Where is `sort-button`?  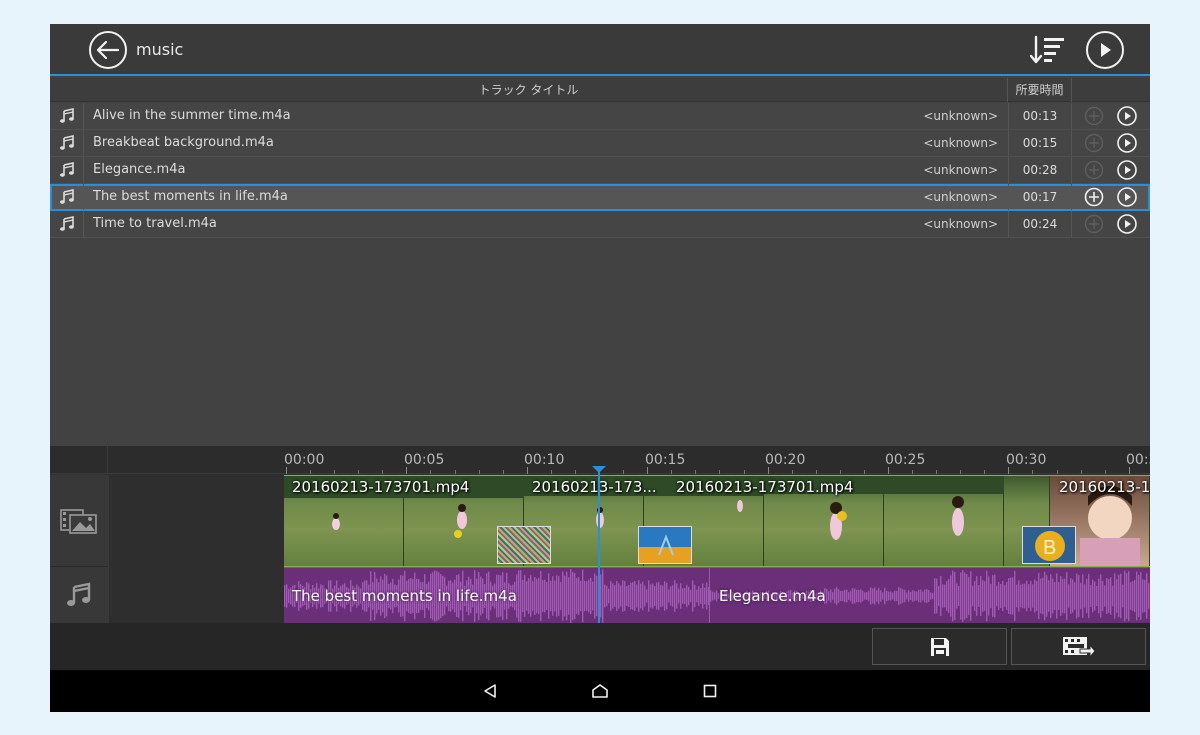 sort-button is located at coordinates (1048, 50).